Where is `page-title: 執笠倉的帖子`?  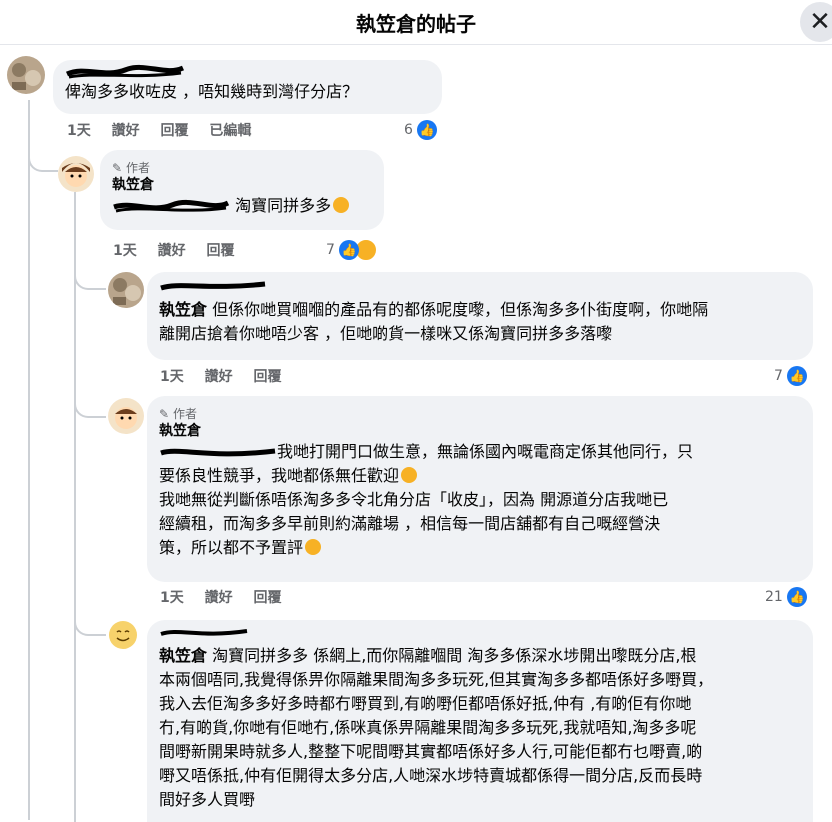 page-title: 執笠倉的帖子 is located at coordinates (416, 24).